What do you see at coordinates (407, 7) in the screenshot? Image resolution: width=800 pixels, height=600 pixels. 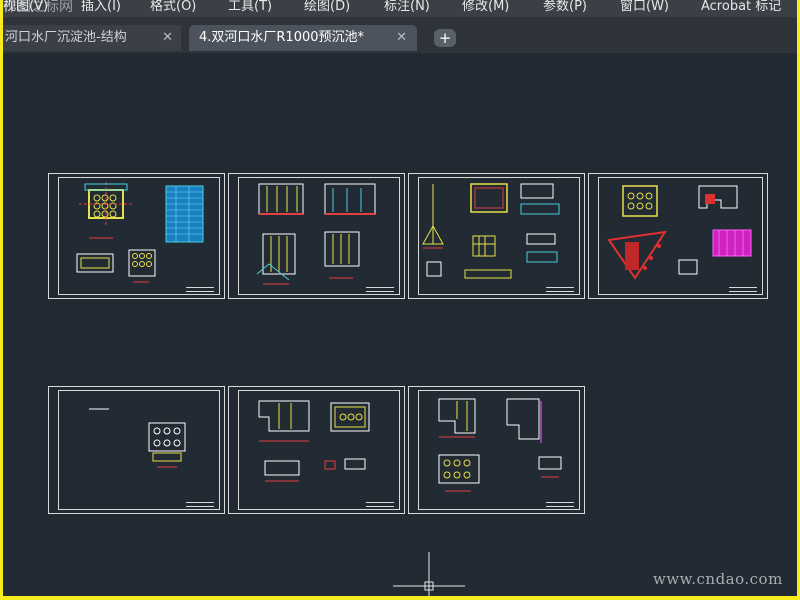 I see `menu-dimension: 标注(N)` at bounding box center [407, 7].